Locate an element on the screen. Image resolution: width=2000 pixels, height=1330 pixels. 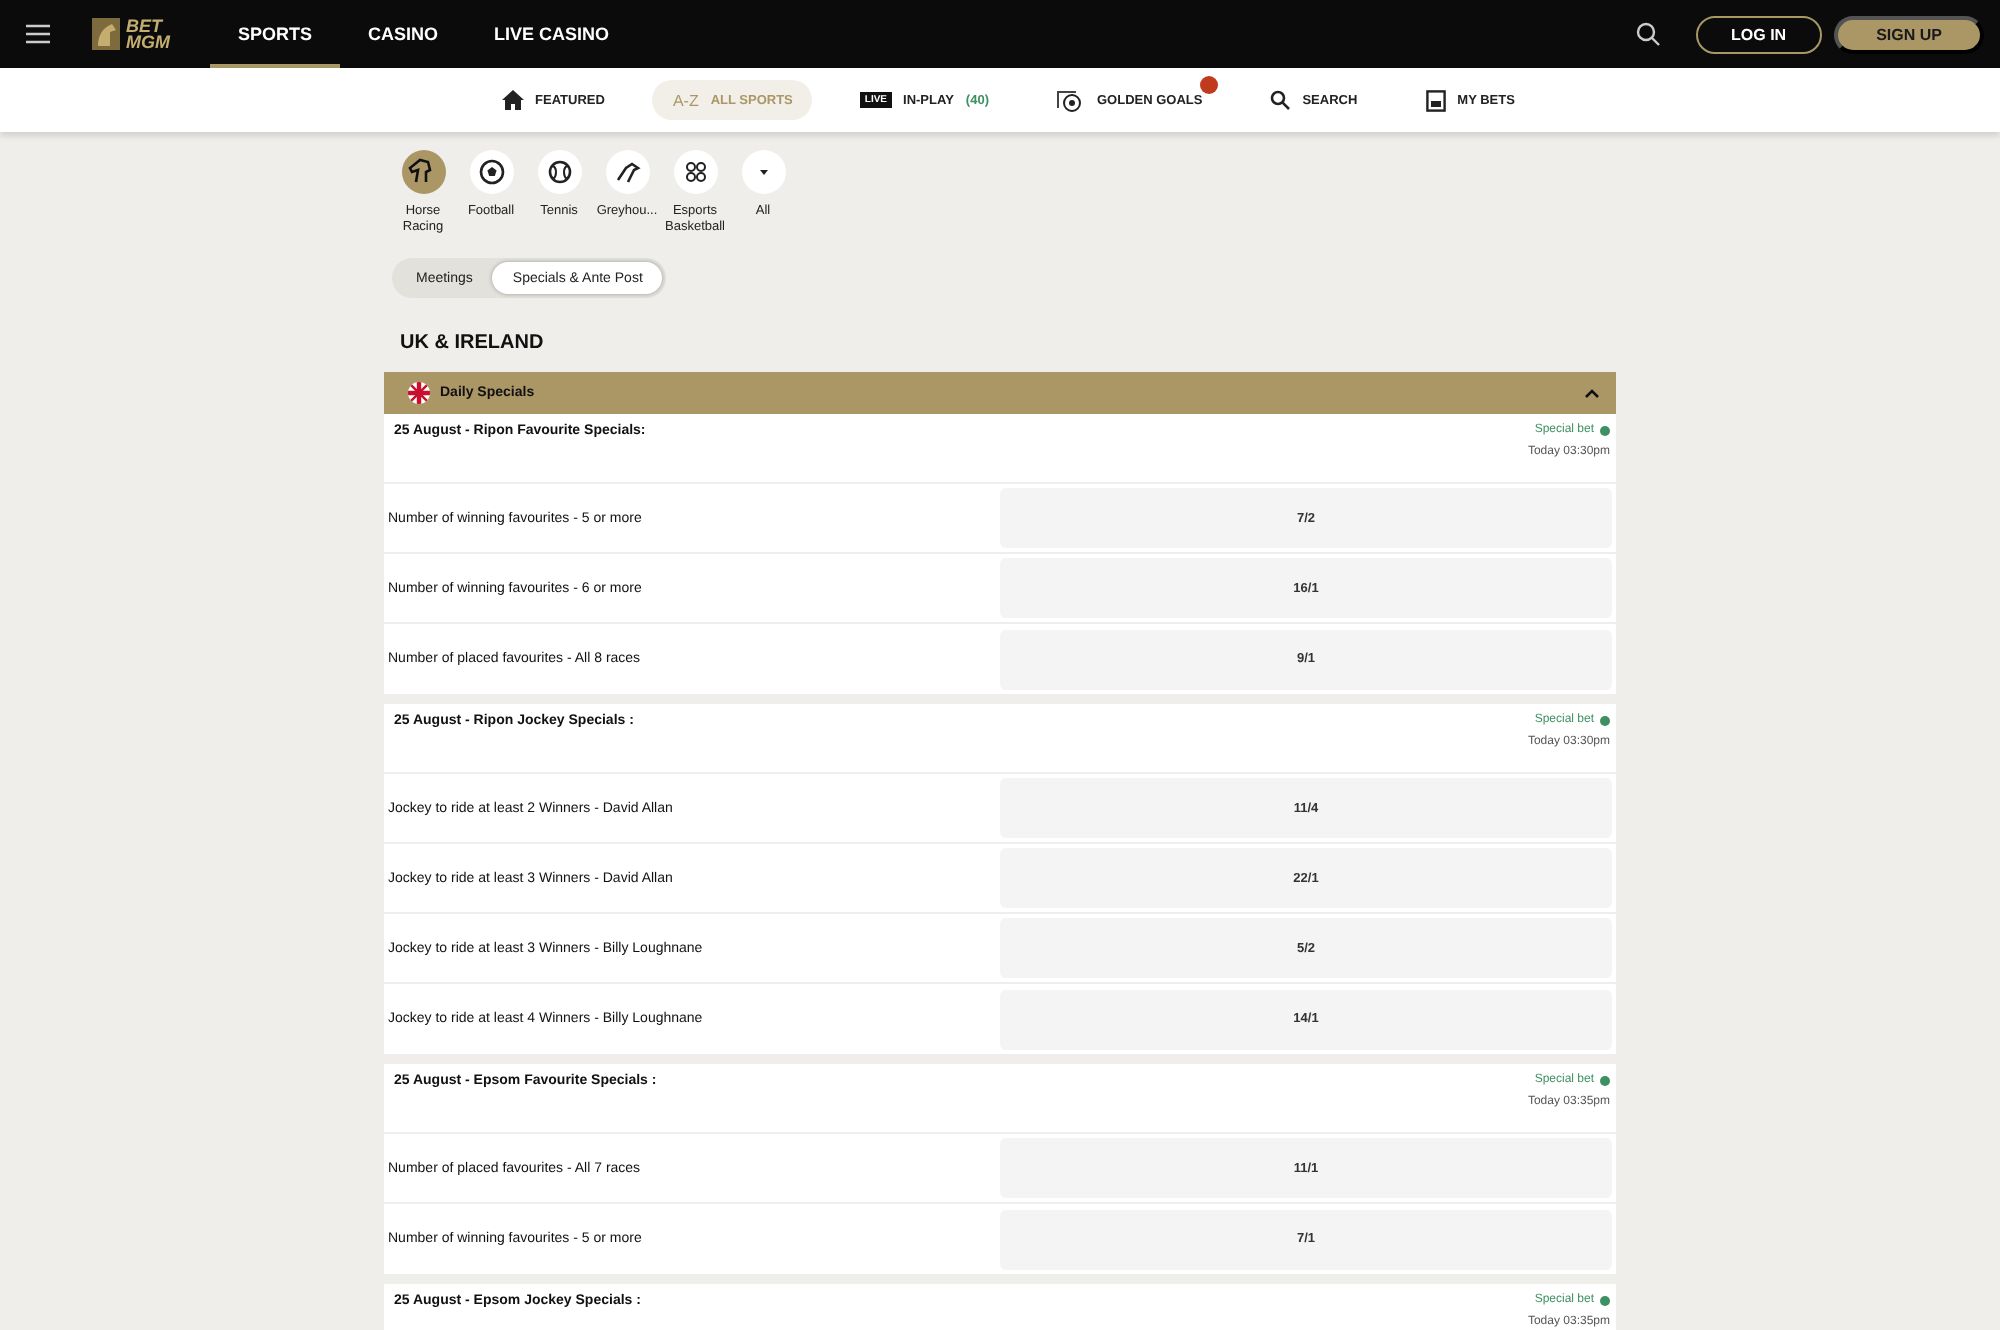
flag-icon is located at coordinates (419, 393).